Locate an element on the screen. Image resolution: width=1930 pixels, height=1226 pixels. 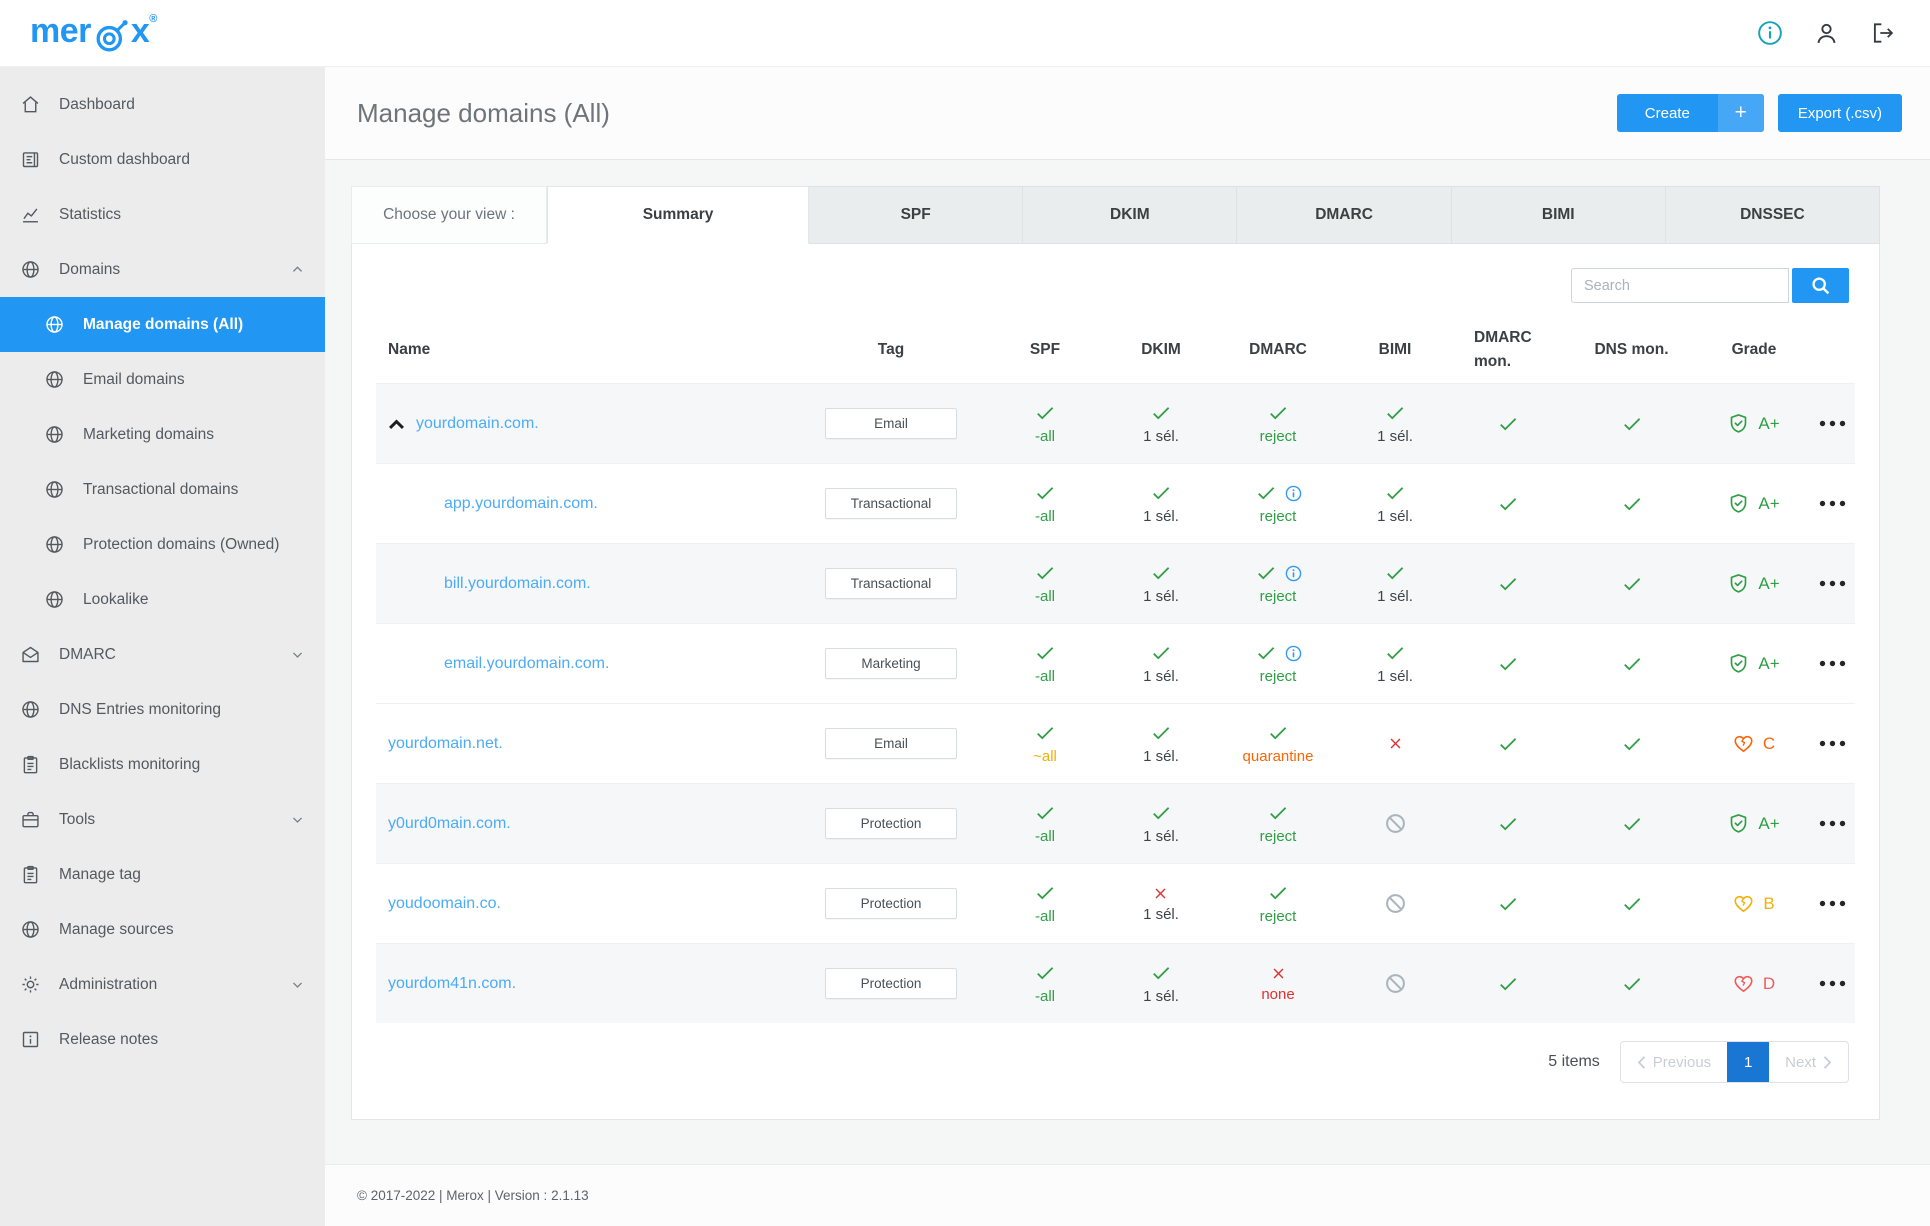
sidebar-item-manage-sources: Manage sources is located at coordinates (162, 929).